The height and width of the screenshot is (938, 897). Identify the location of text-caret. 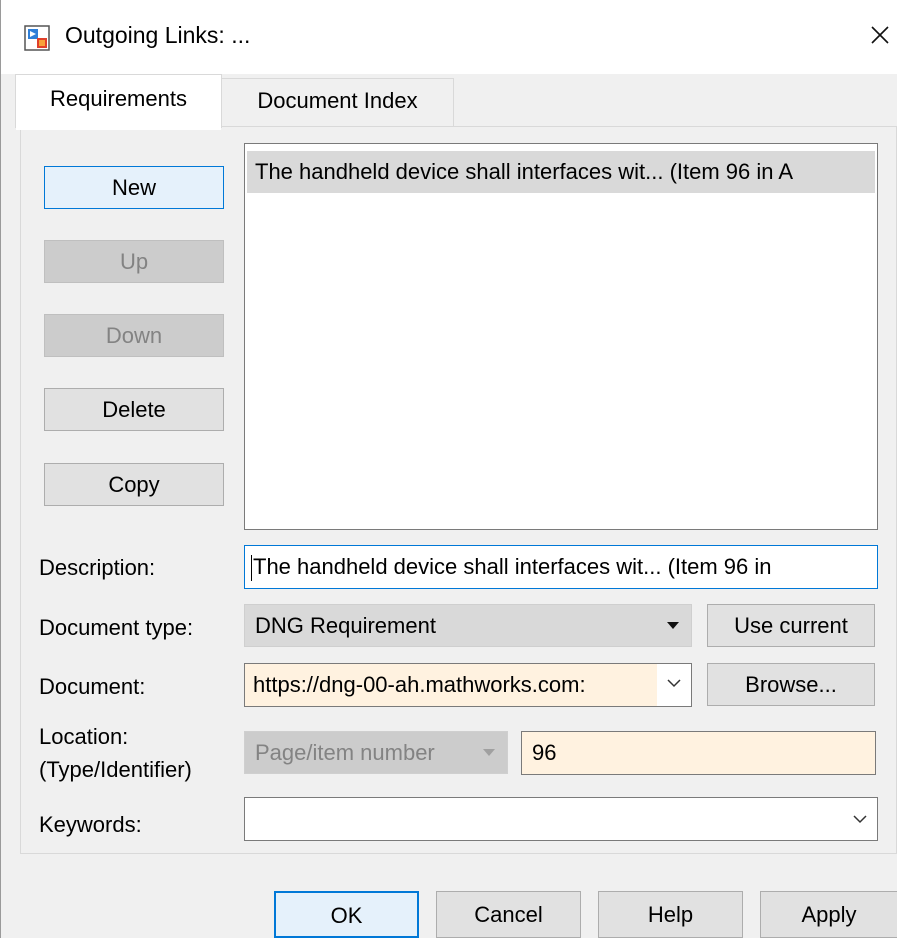
(251, 568).